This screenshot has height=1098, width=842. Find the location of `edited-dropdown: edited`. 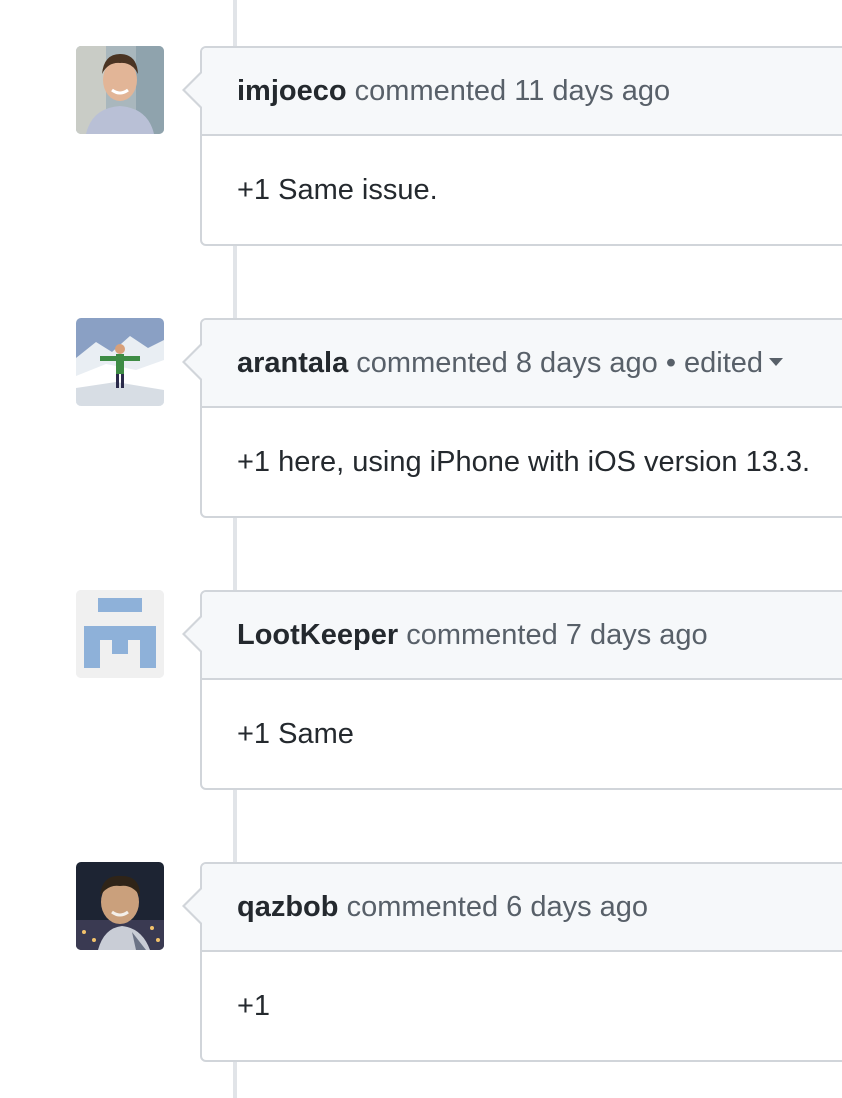

edited-dropdown: edited is located at coordinates (734, 363).